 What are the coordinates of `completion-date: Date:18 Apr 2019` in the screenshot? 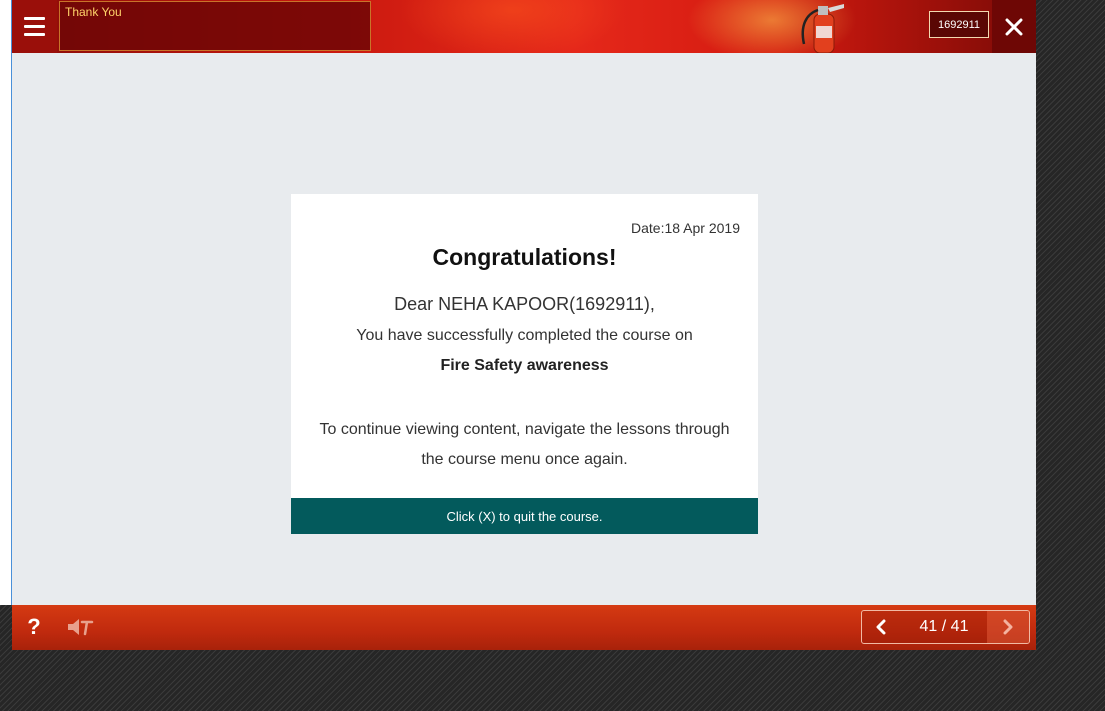 It's located at (685, 228).